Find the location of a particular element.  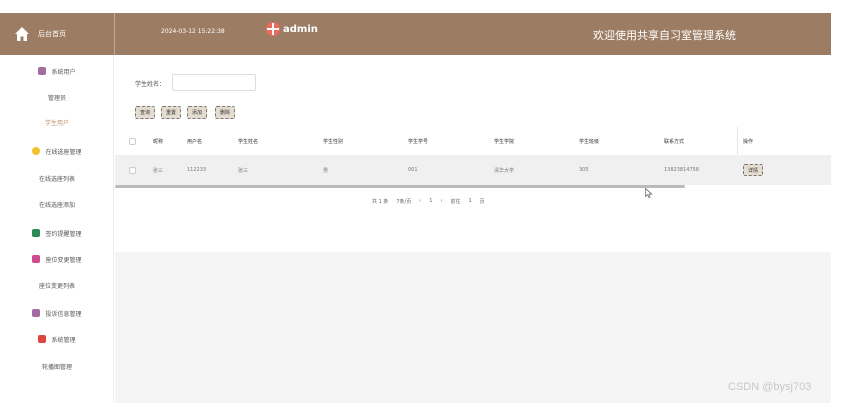

username-label: admin is located at coordinates (300, 29).